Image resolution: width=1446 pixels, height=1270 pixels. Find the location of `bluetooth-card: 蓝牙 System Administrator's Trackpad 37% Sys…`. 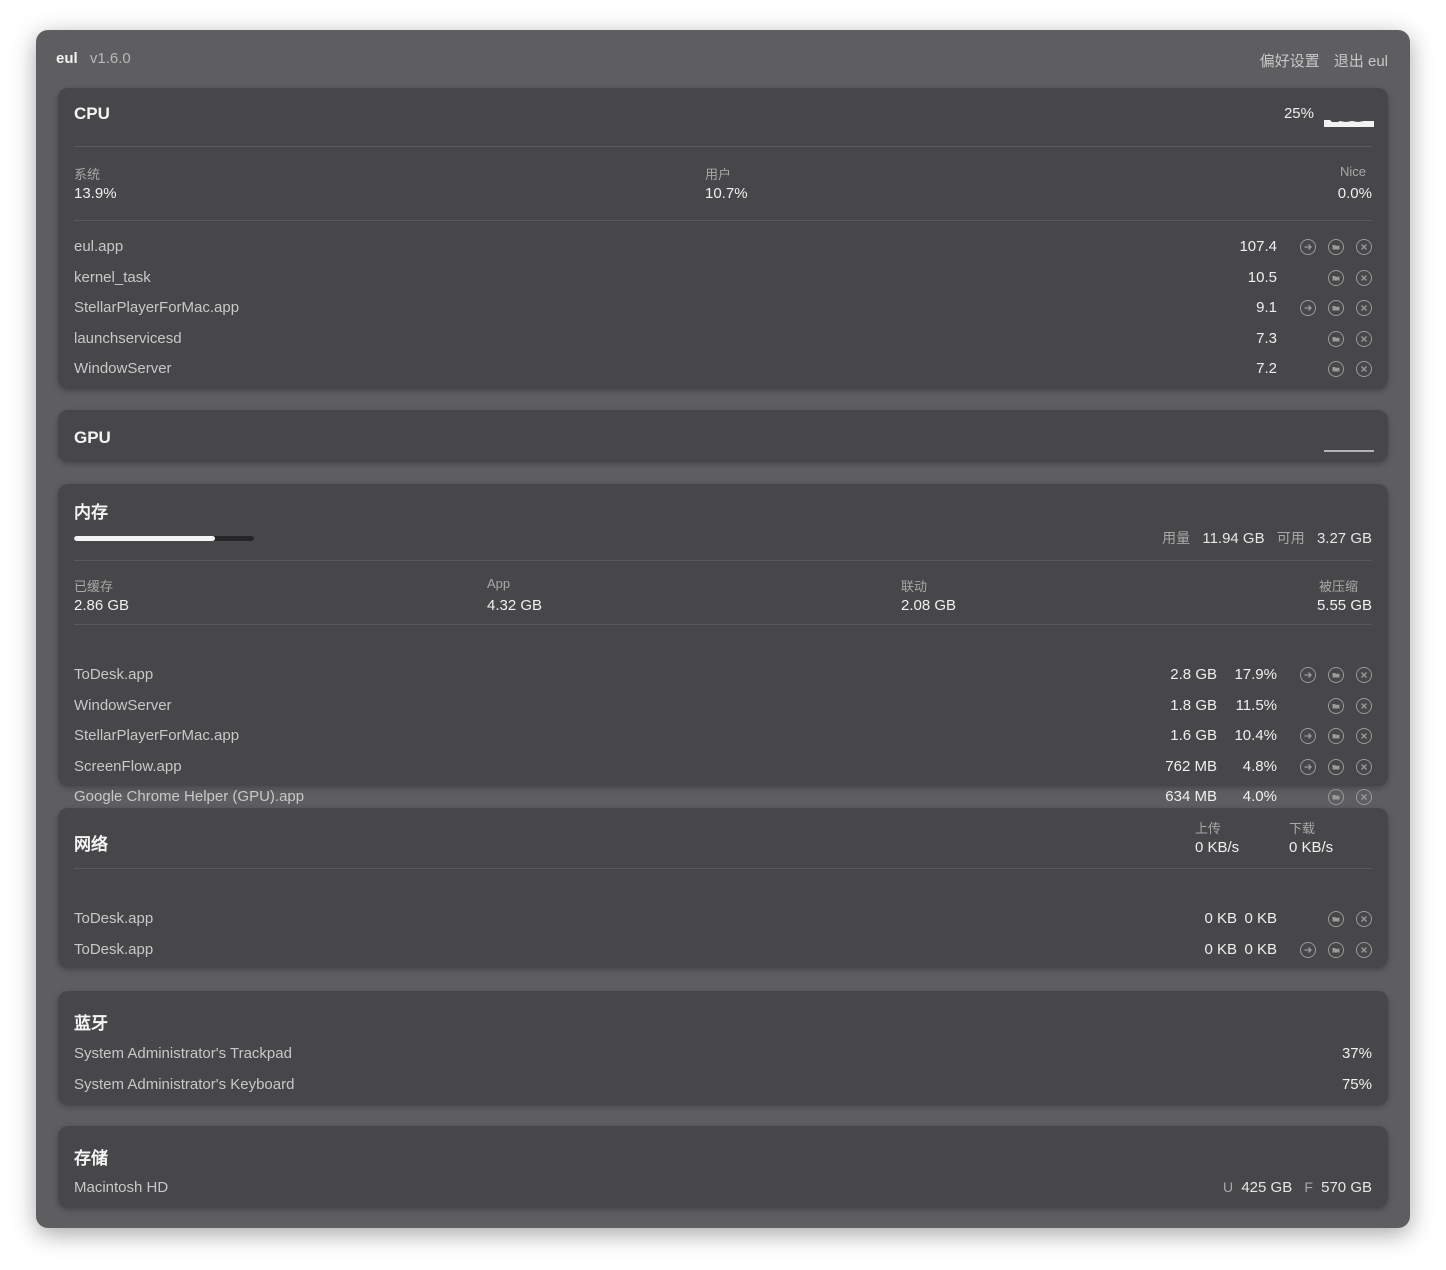

bluetooth-card: 蓝牙 System Administrator's Trackpad 37% Sys… is located at coordinates (723, 1048).